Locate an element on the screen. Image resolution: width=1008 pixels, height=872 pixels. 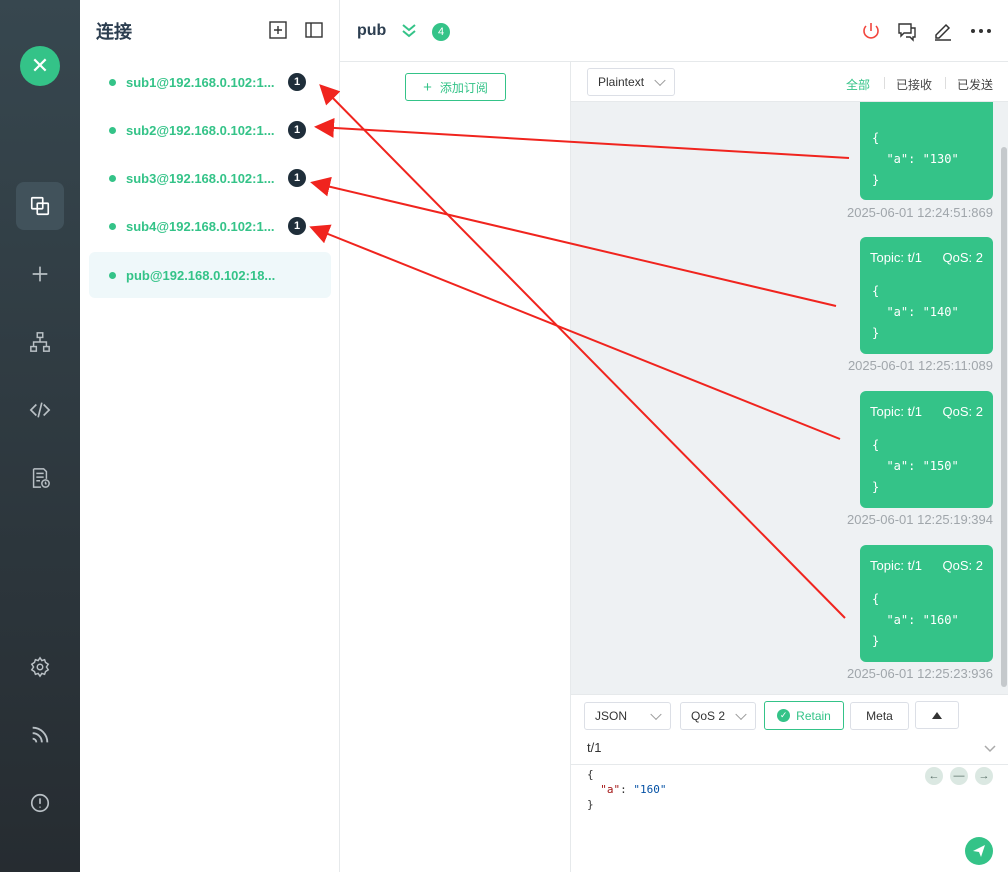
subscription-count-badge: 4 is located at coordinates (441, 32).